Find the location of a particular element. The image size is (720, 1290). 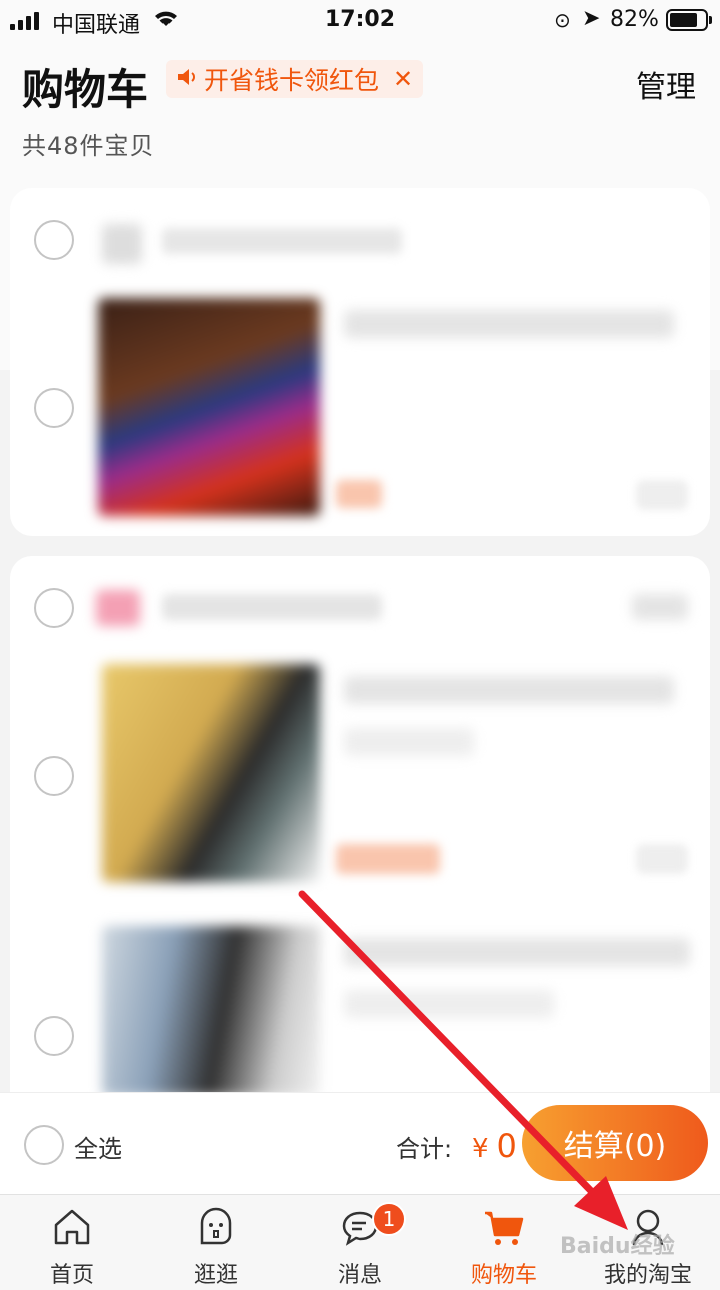

home-icon is located at coordinates (72, 1227).